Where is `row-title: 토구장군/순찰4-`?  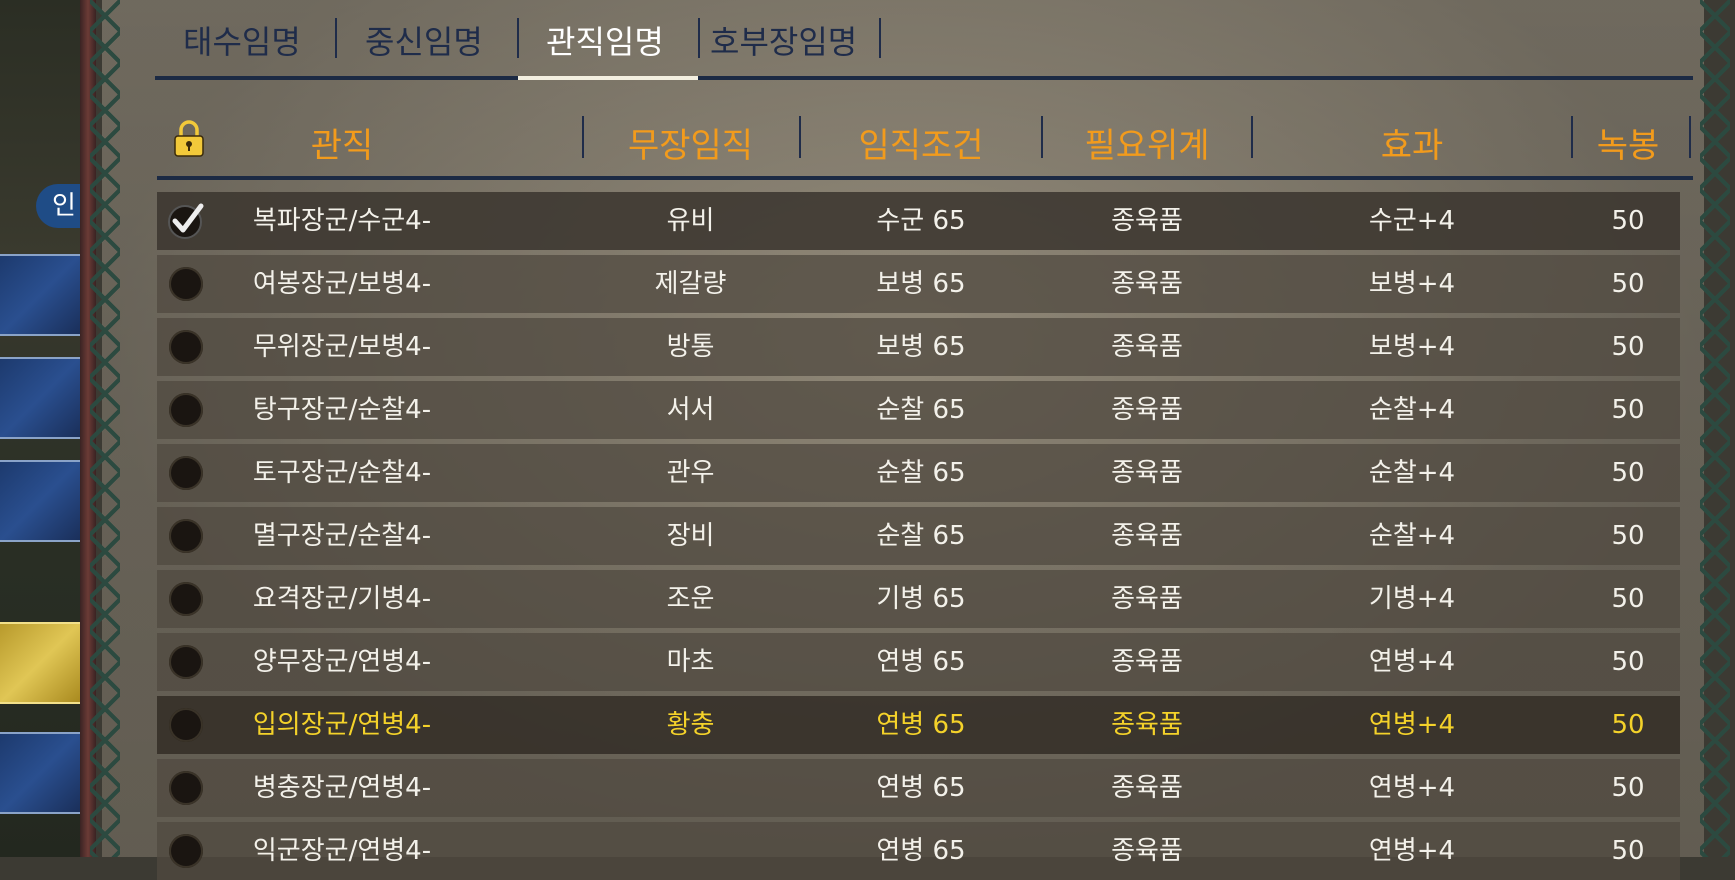
row-title: 토구장군/순찰4- is located at coordinates (342, 473).